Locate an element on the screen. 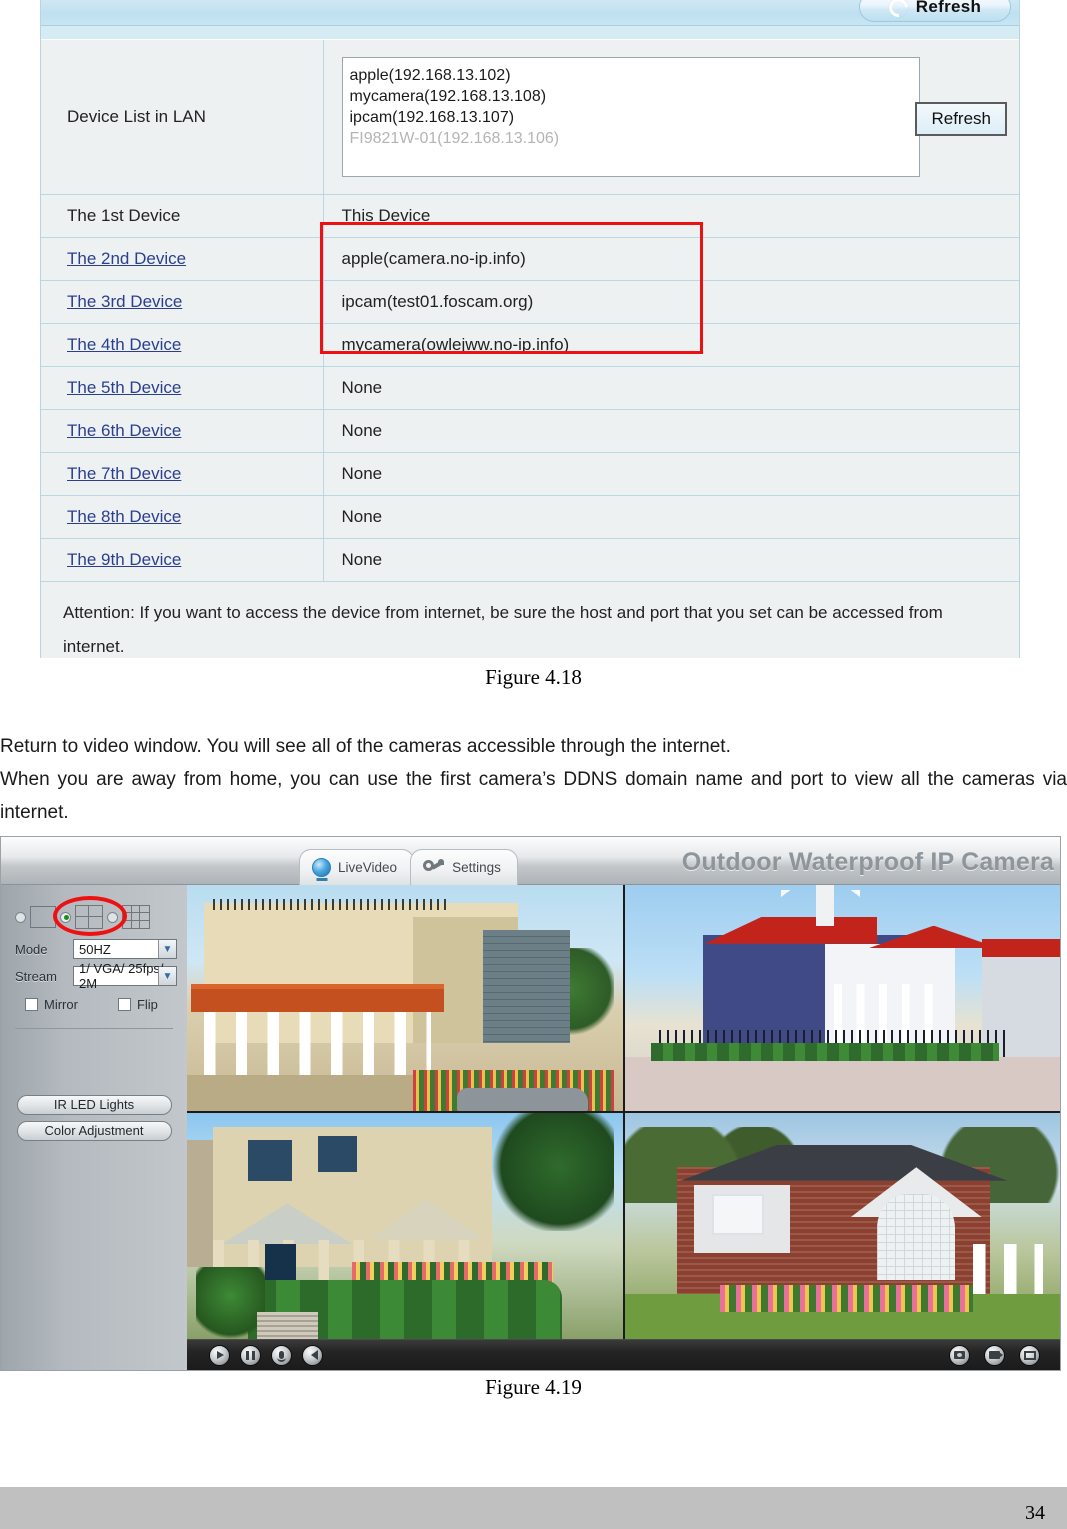 The image size is (1067, 1529). color-adjustment-button: Color Adjustment is located at coordinates (94, 1131).